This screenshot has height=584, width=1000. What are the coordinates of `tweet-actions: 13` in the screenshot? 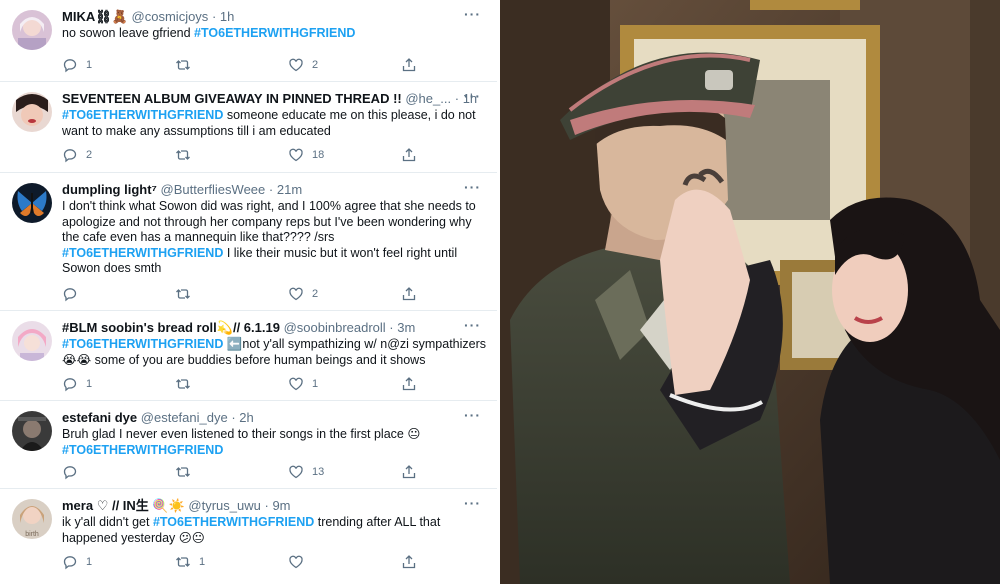 It's located at (239, 472).